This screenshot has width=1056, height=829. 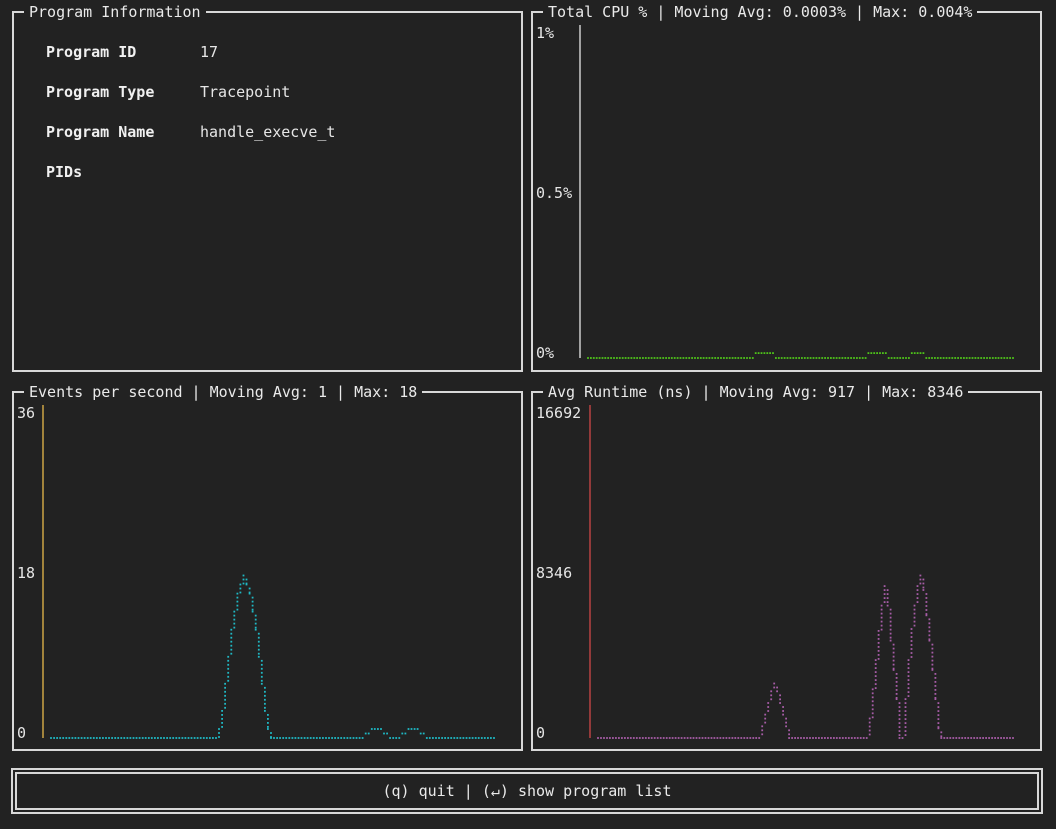 I want to click on program-type-label: Program Type, so click(x=100, y=92).